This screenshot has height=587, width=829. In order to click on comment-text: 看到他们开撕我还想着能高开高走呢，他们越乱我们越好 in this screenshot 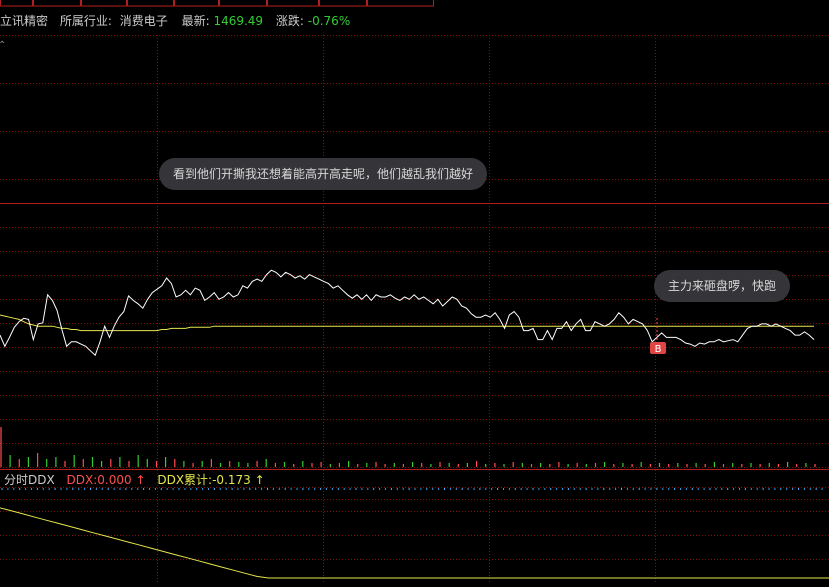, I will do `click(323, 174)`.